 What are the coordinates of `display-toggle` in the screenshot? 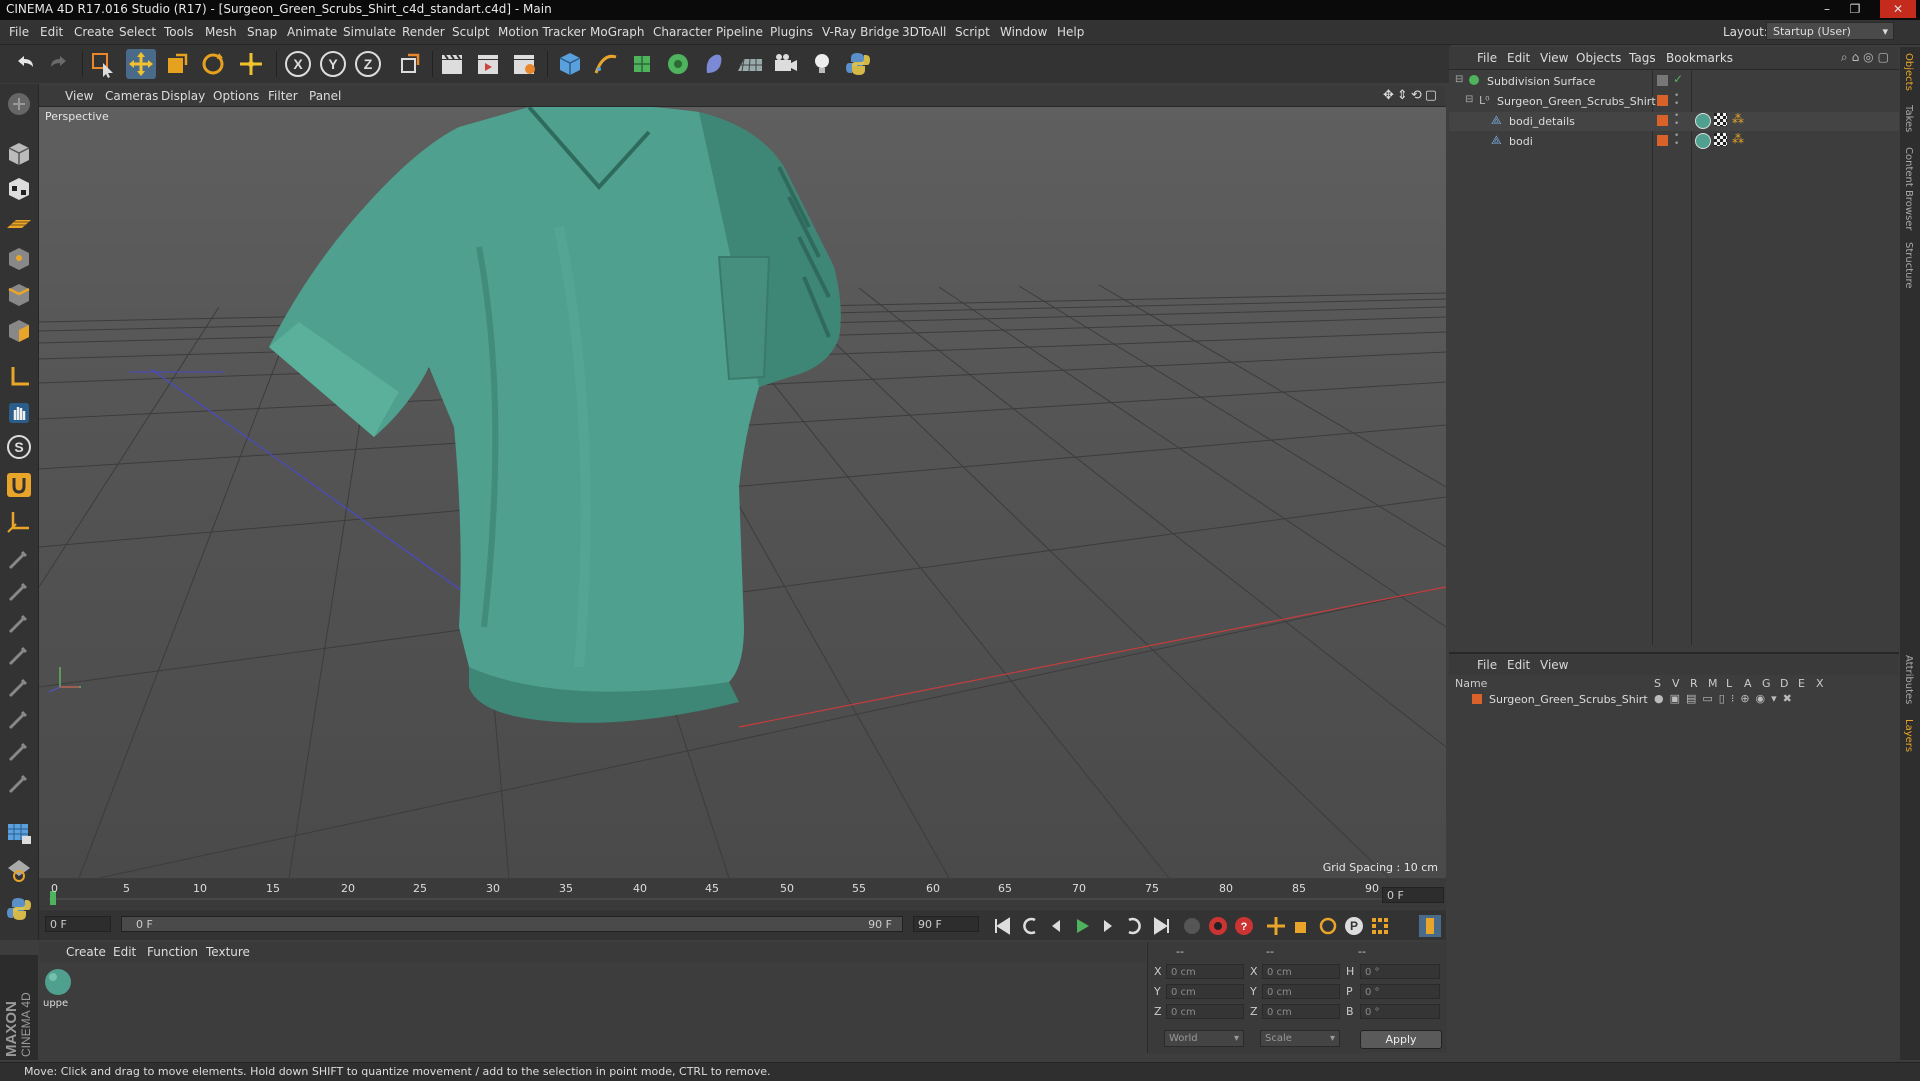 It's located at (1662, 80).